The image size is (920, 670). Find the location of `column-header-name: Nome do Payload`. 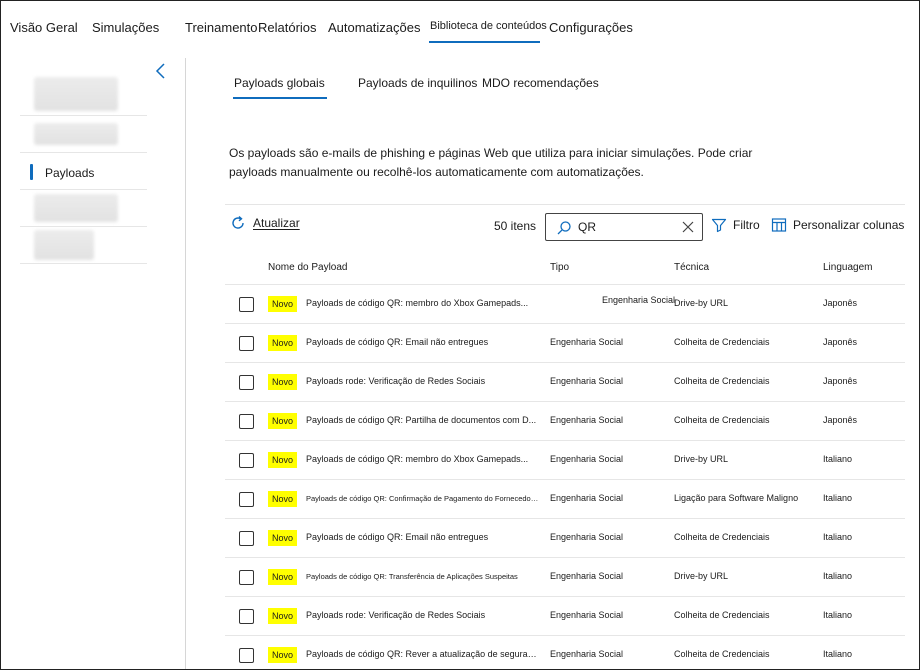

column-header-name: Nome do Payload is located at coordinates (308, 267).